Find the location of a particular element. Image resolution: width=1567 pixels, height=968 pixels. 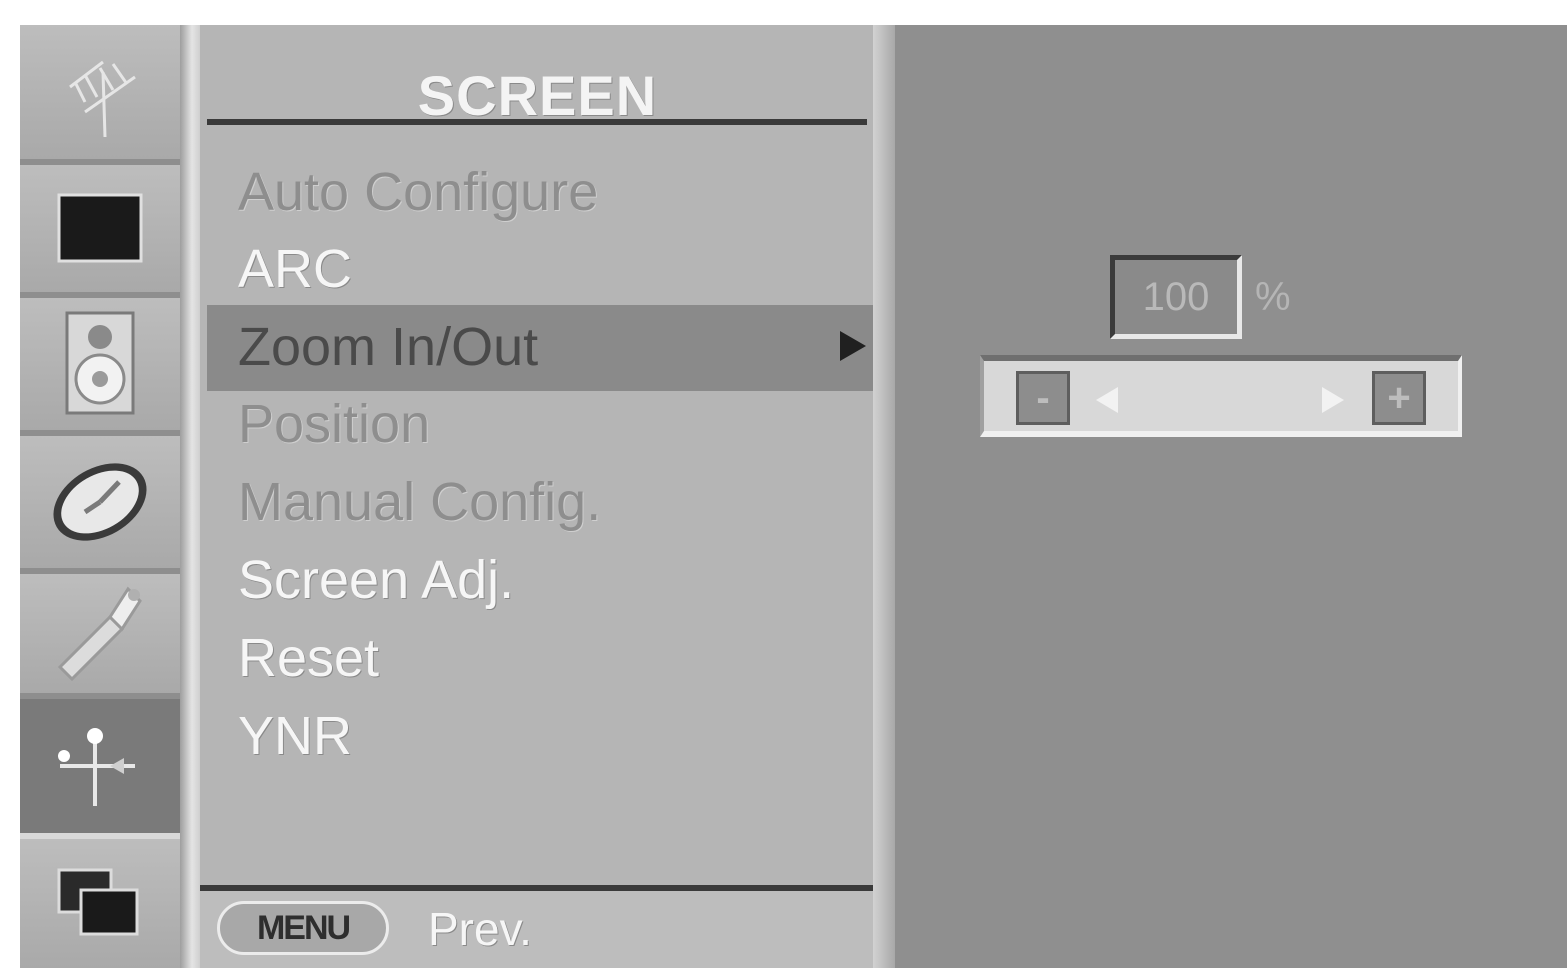

picture-icon is located at coordinates (100, 227).